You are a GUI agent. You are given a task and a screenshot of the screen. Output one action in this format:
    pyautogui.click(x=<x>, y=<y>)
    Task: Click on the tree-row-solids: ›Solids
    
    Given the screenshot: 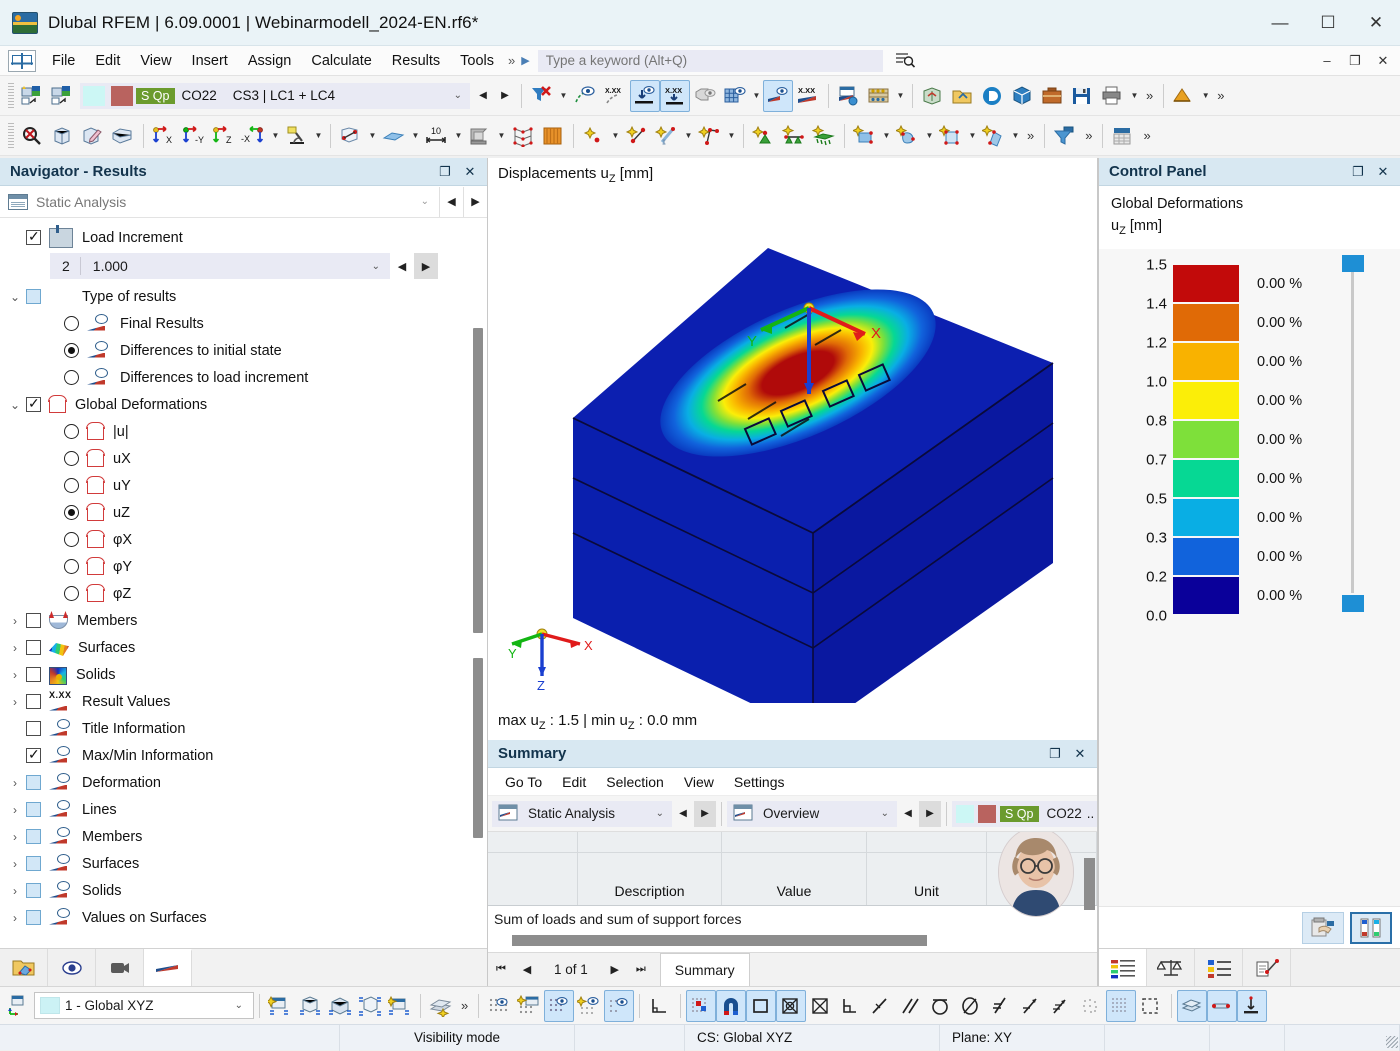 What is the action you would take?
    pyautogui.click(x=243, y=674)
    